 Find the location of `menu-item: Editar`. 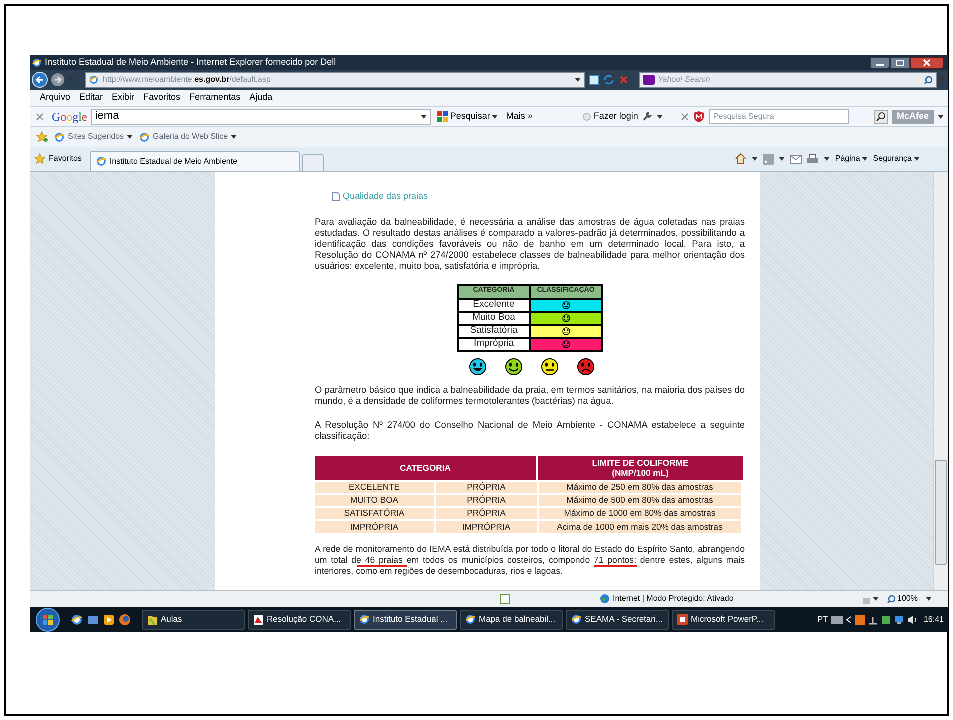

menu-item: Editar is located at coordinates (92, 98).